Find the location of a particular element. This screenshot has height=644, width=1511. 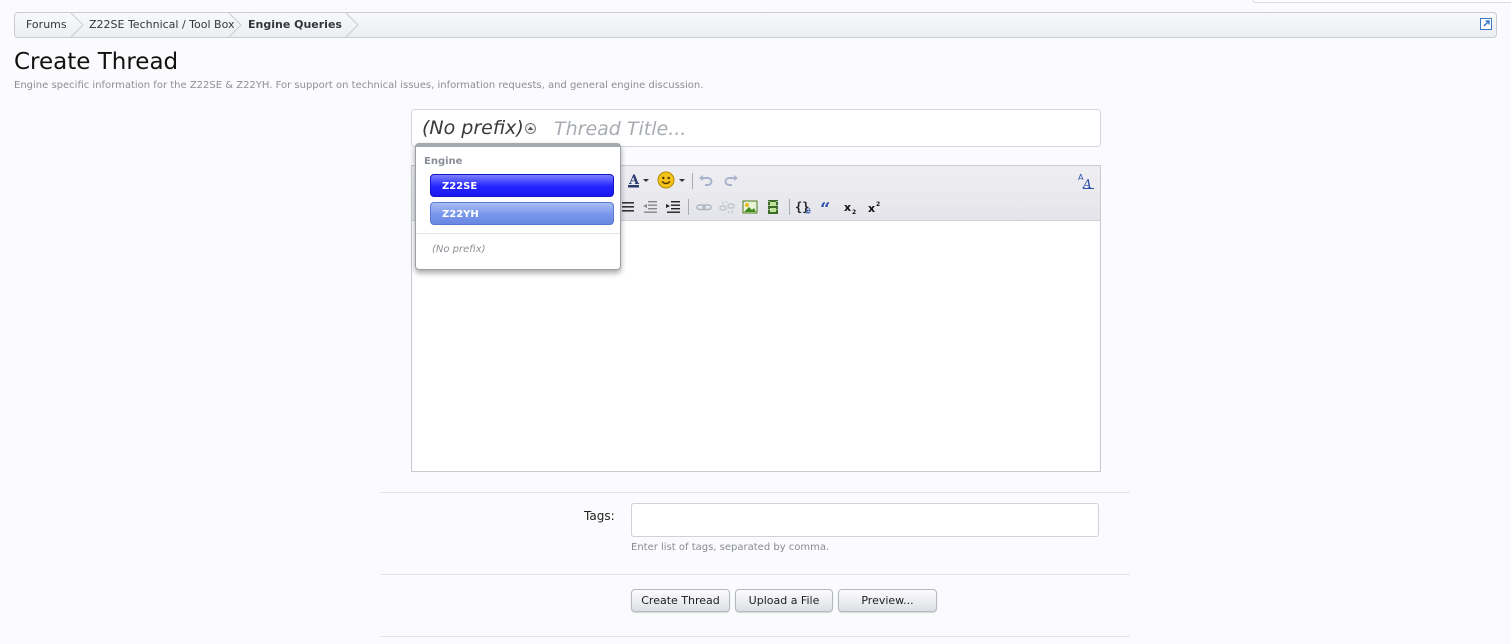

superscript-icon: x 2 is located at coordinates (875, 207).